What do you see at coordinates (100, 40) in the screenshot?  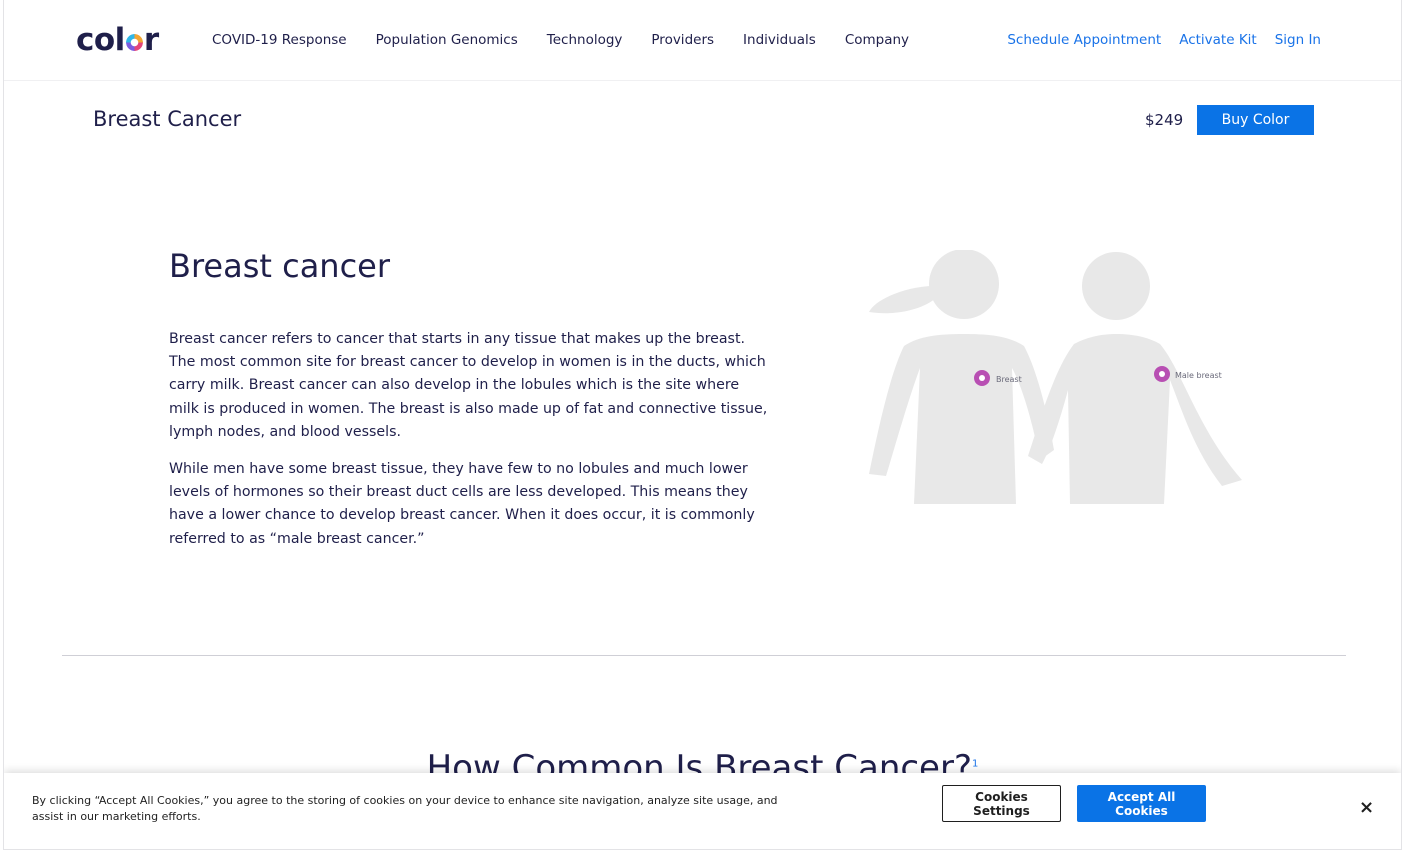 I see `logo-text-left: col` at bounding box center [100, 40].